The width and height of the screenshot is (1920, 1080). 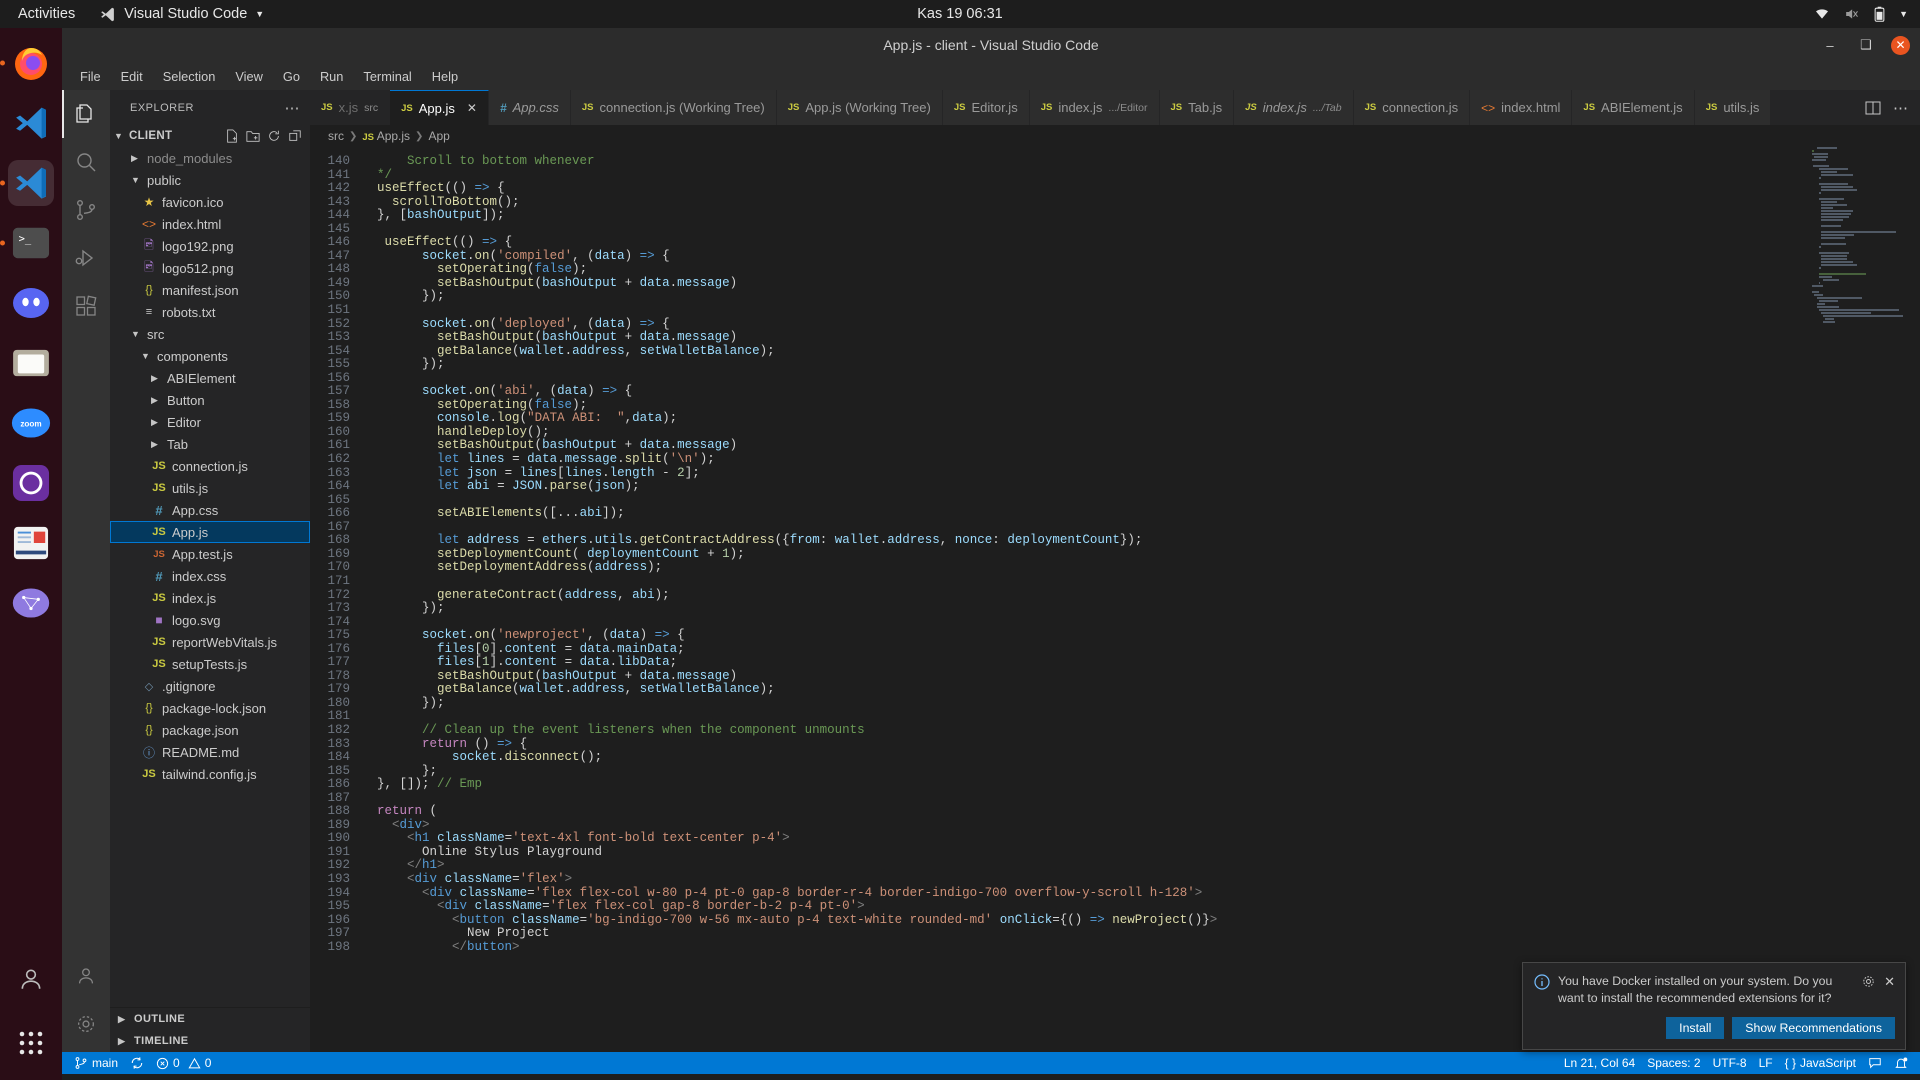 I want to click on code-line: socket.on('deployed', (data) => {, so click(x=1141, y=324).